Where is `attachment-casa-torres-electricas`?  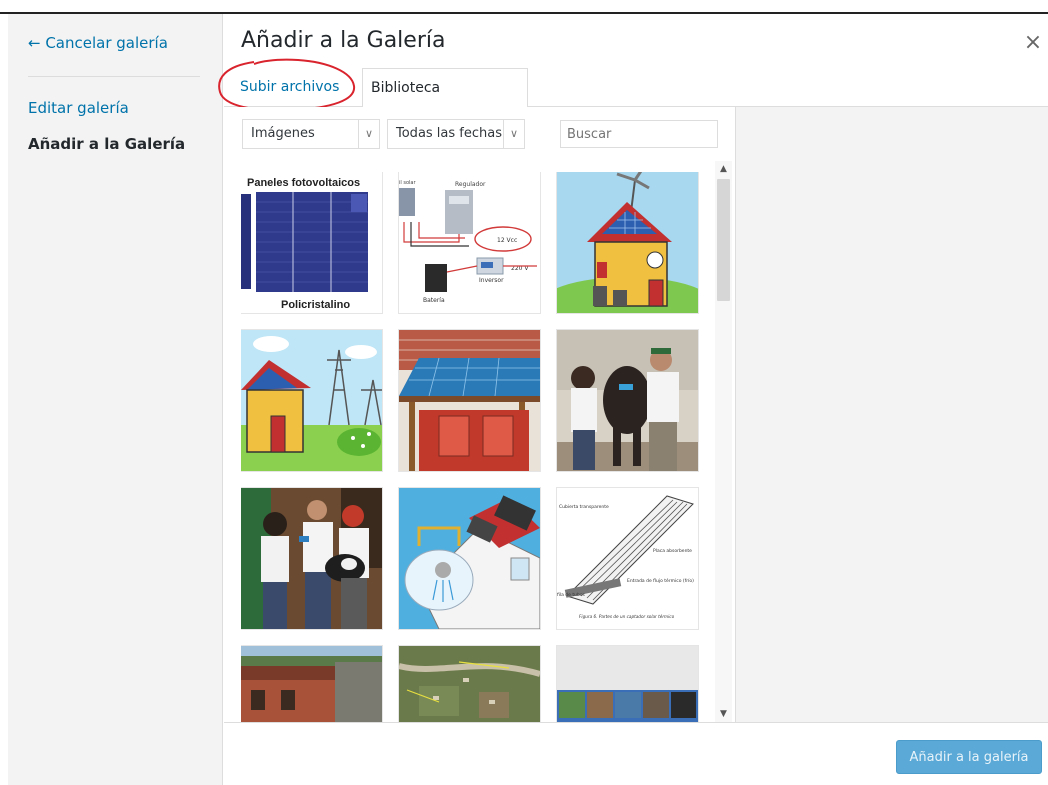 attachment-casa-torres-electricas is located at coordinates (311, 400).